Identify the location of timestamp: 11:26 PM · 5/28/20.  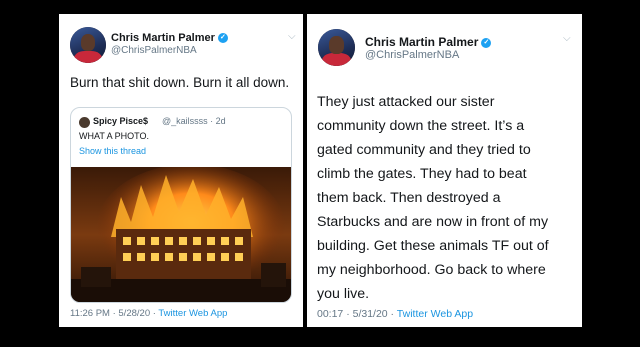
(110, 313).